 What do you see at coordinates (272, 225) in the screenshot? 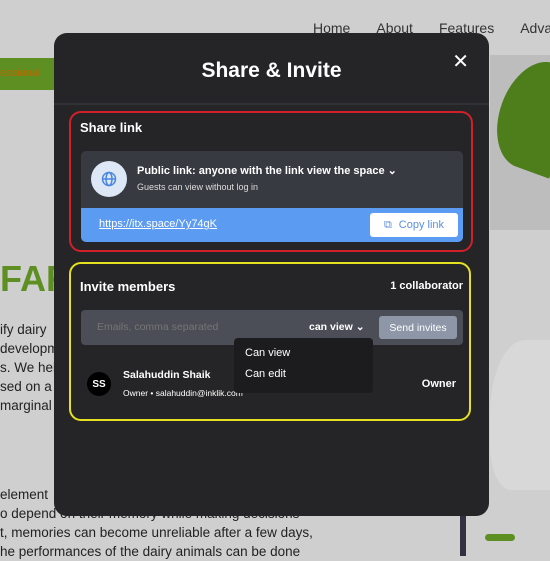
I see `link-bar: https://itx.space/Yy74gK ⧉ Copy link` at bounding box center [272, 225].